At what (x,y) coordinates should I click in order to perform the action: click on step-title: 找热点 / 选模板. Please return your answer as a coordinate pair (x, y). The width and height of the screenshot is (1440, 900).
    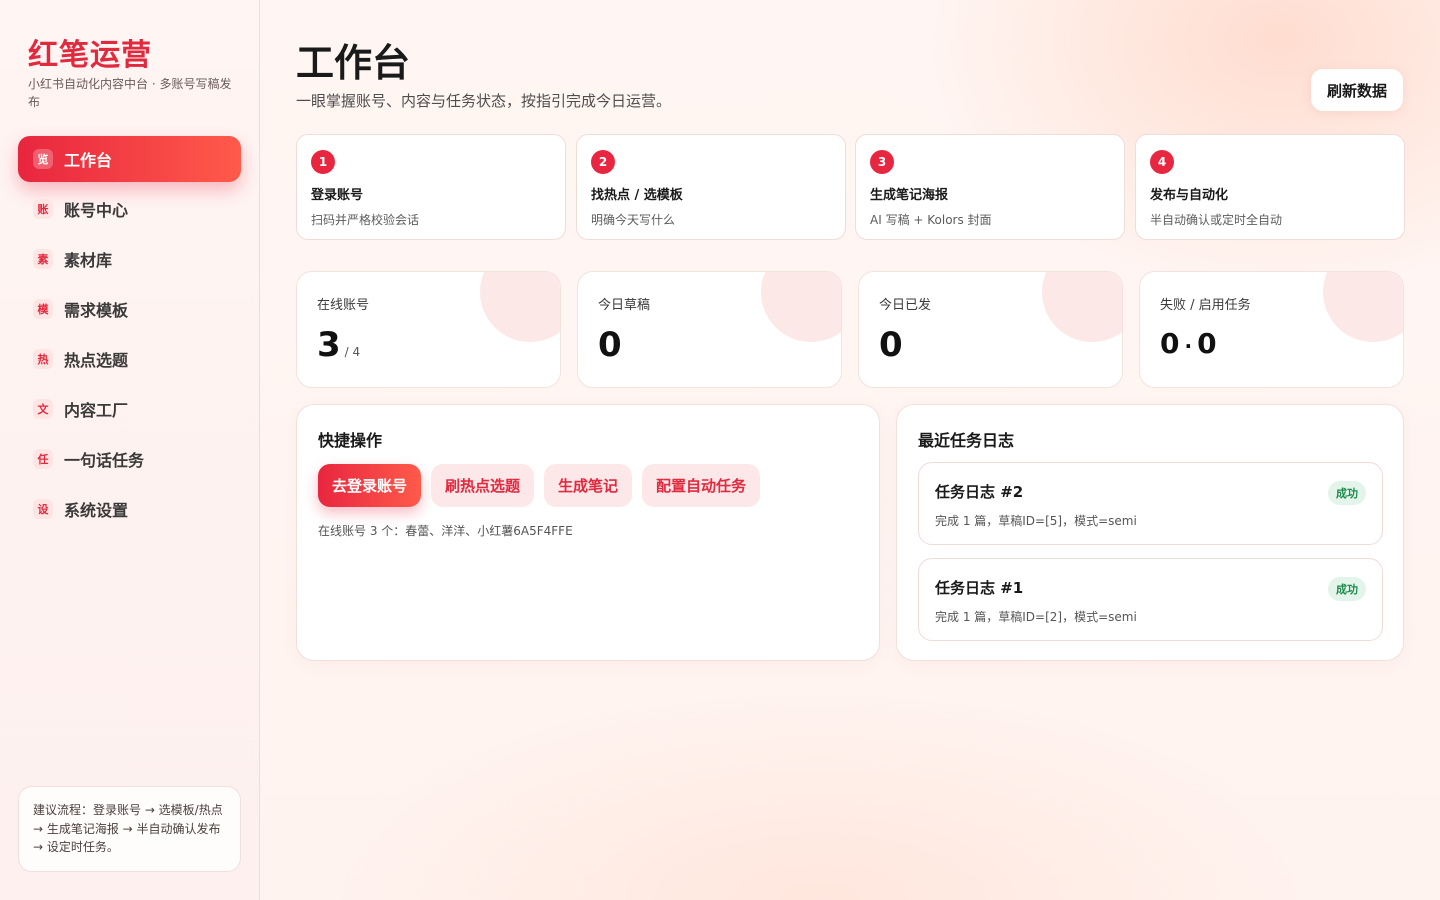
    Looking at the image, I should click on (637, 195).